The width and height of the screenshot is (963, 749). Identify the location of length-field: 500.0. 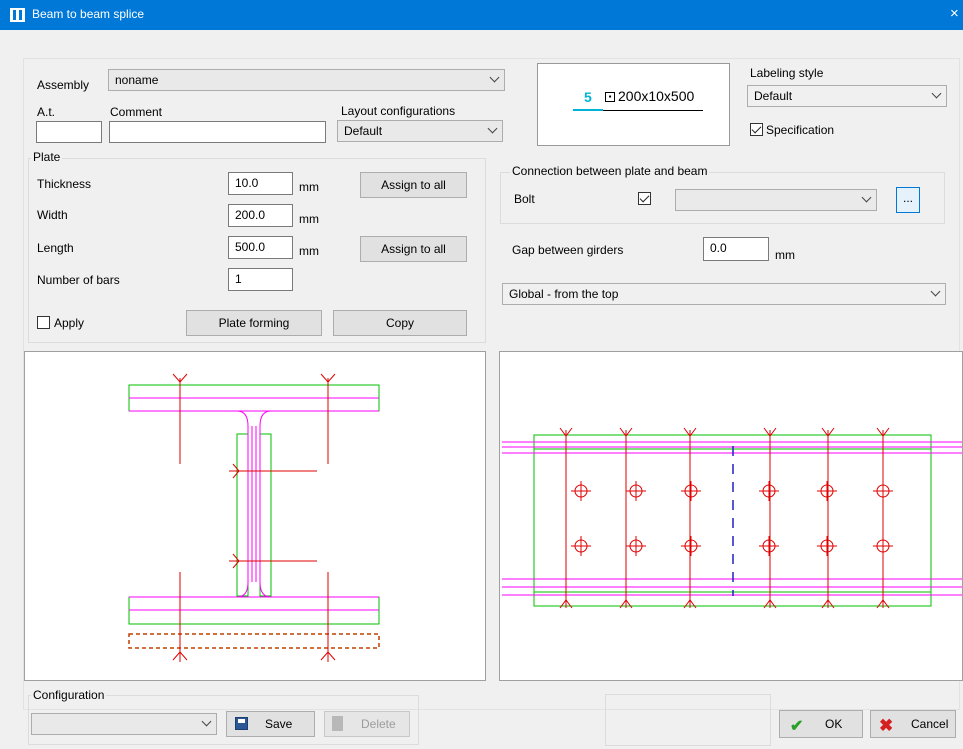
(260, 247).